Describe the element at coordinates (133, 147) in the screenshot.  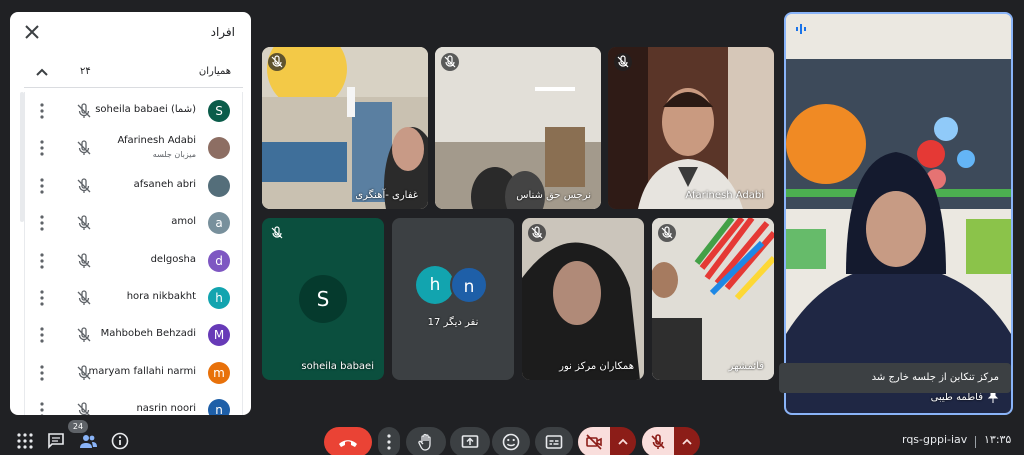
I see `participant-row: Afarinesh Adabi میزبان جلسه` at that location.